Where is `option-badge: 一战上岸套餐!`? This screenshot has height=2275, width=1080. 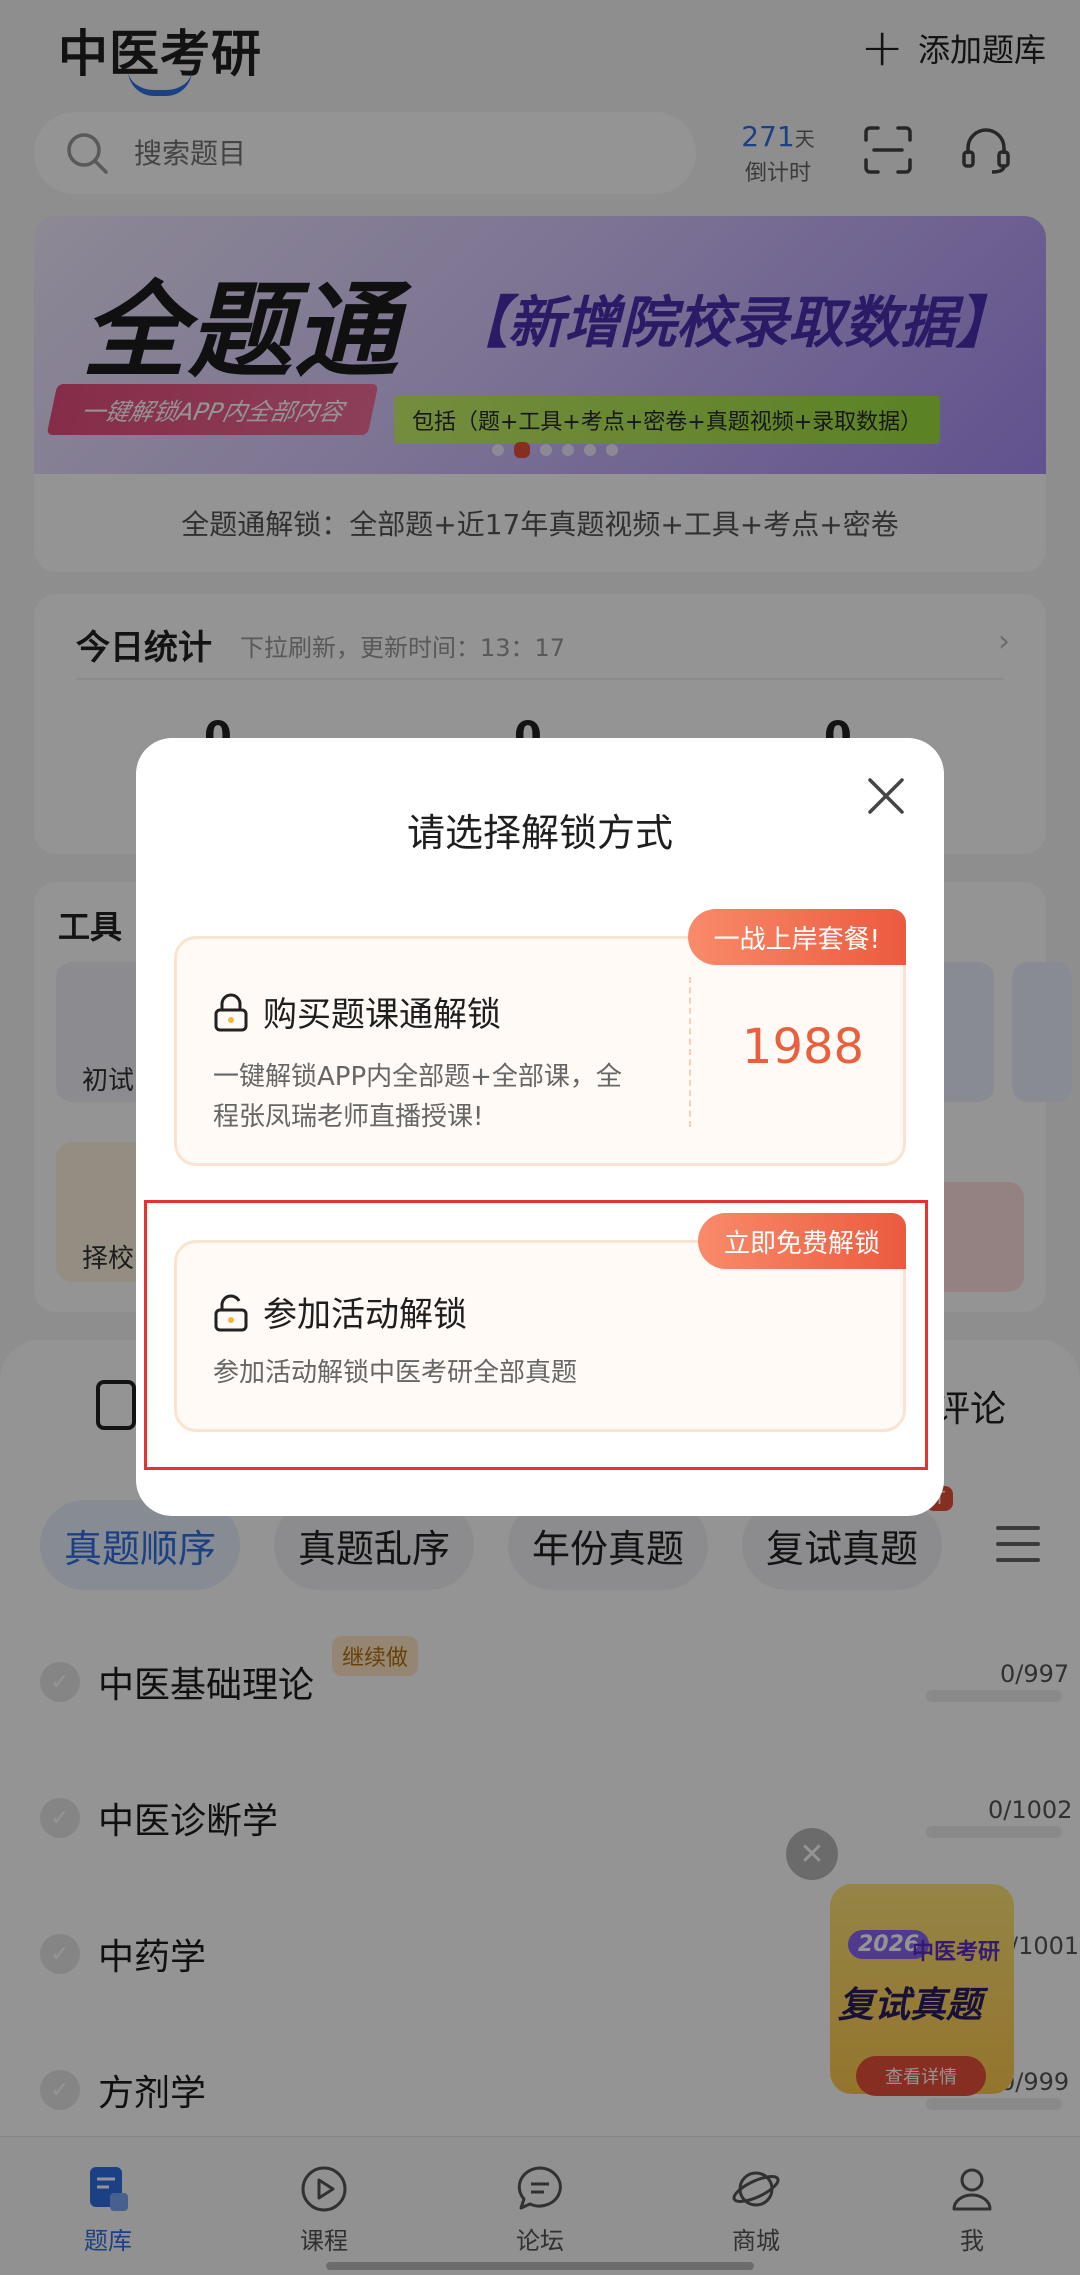 option-badge: 一战上岸套餐! is located at coordinates (796, 937).